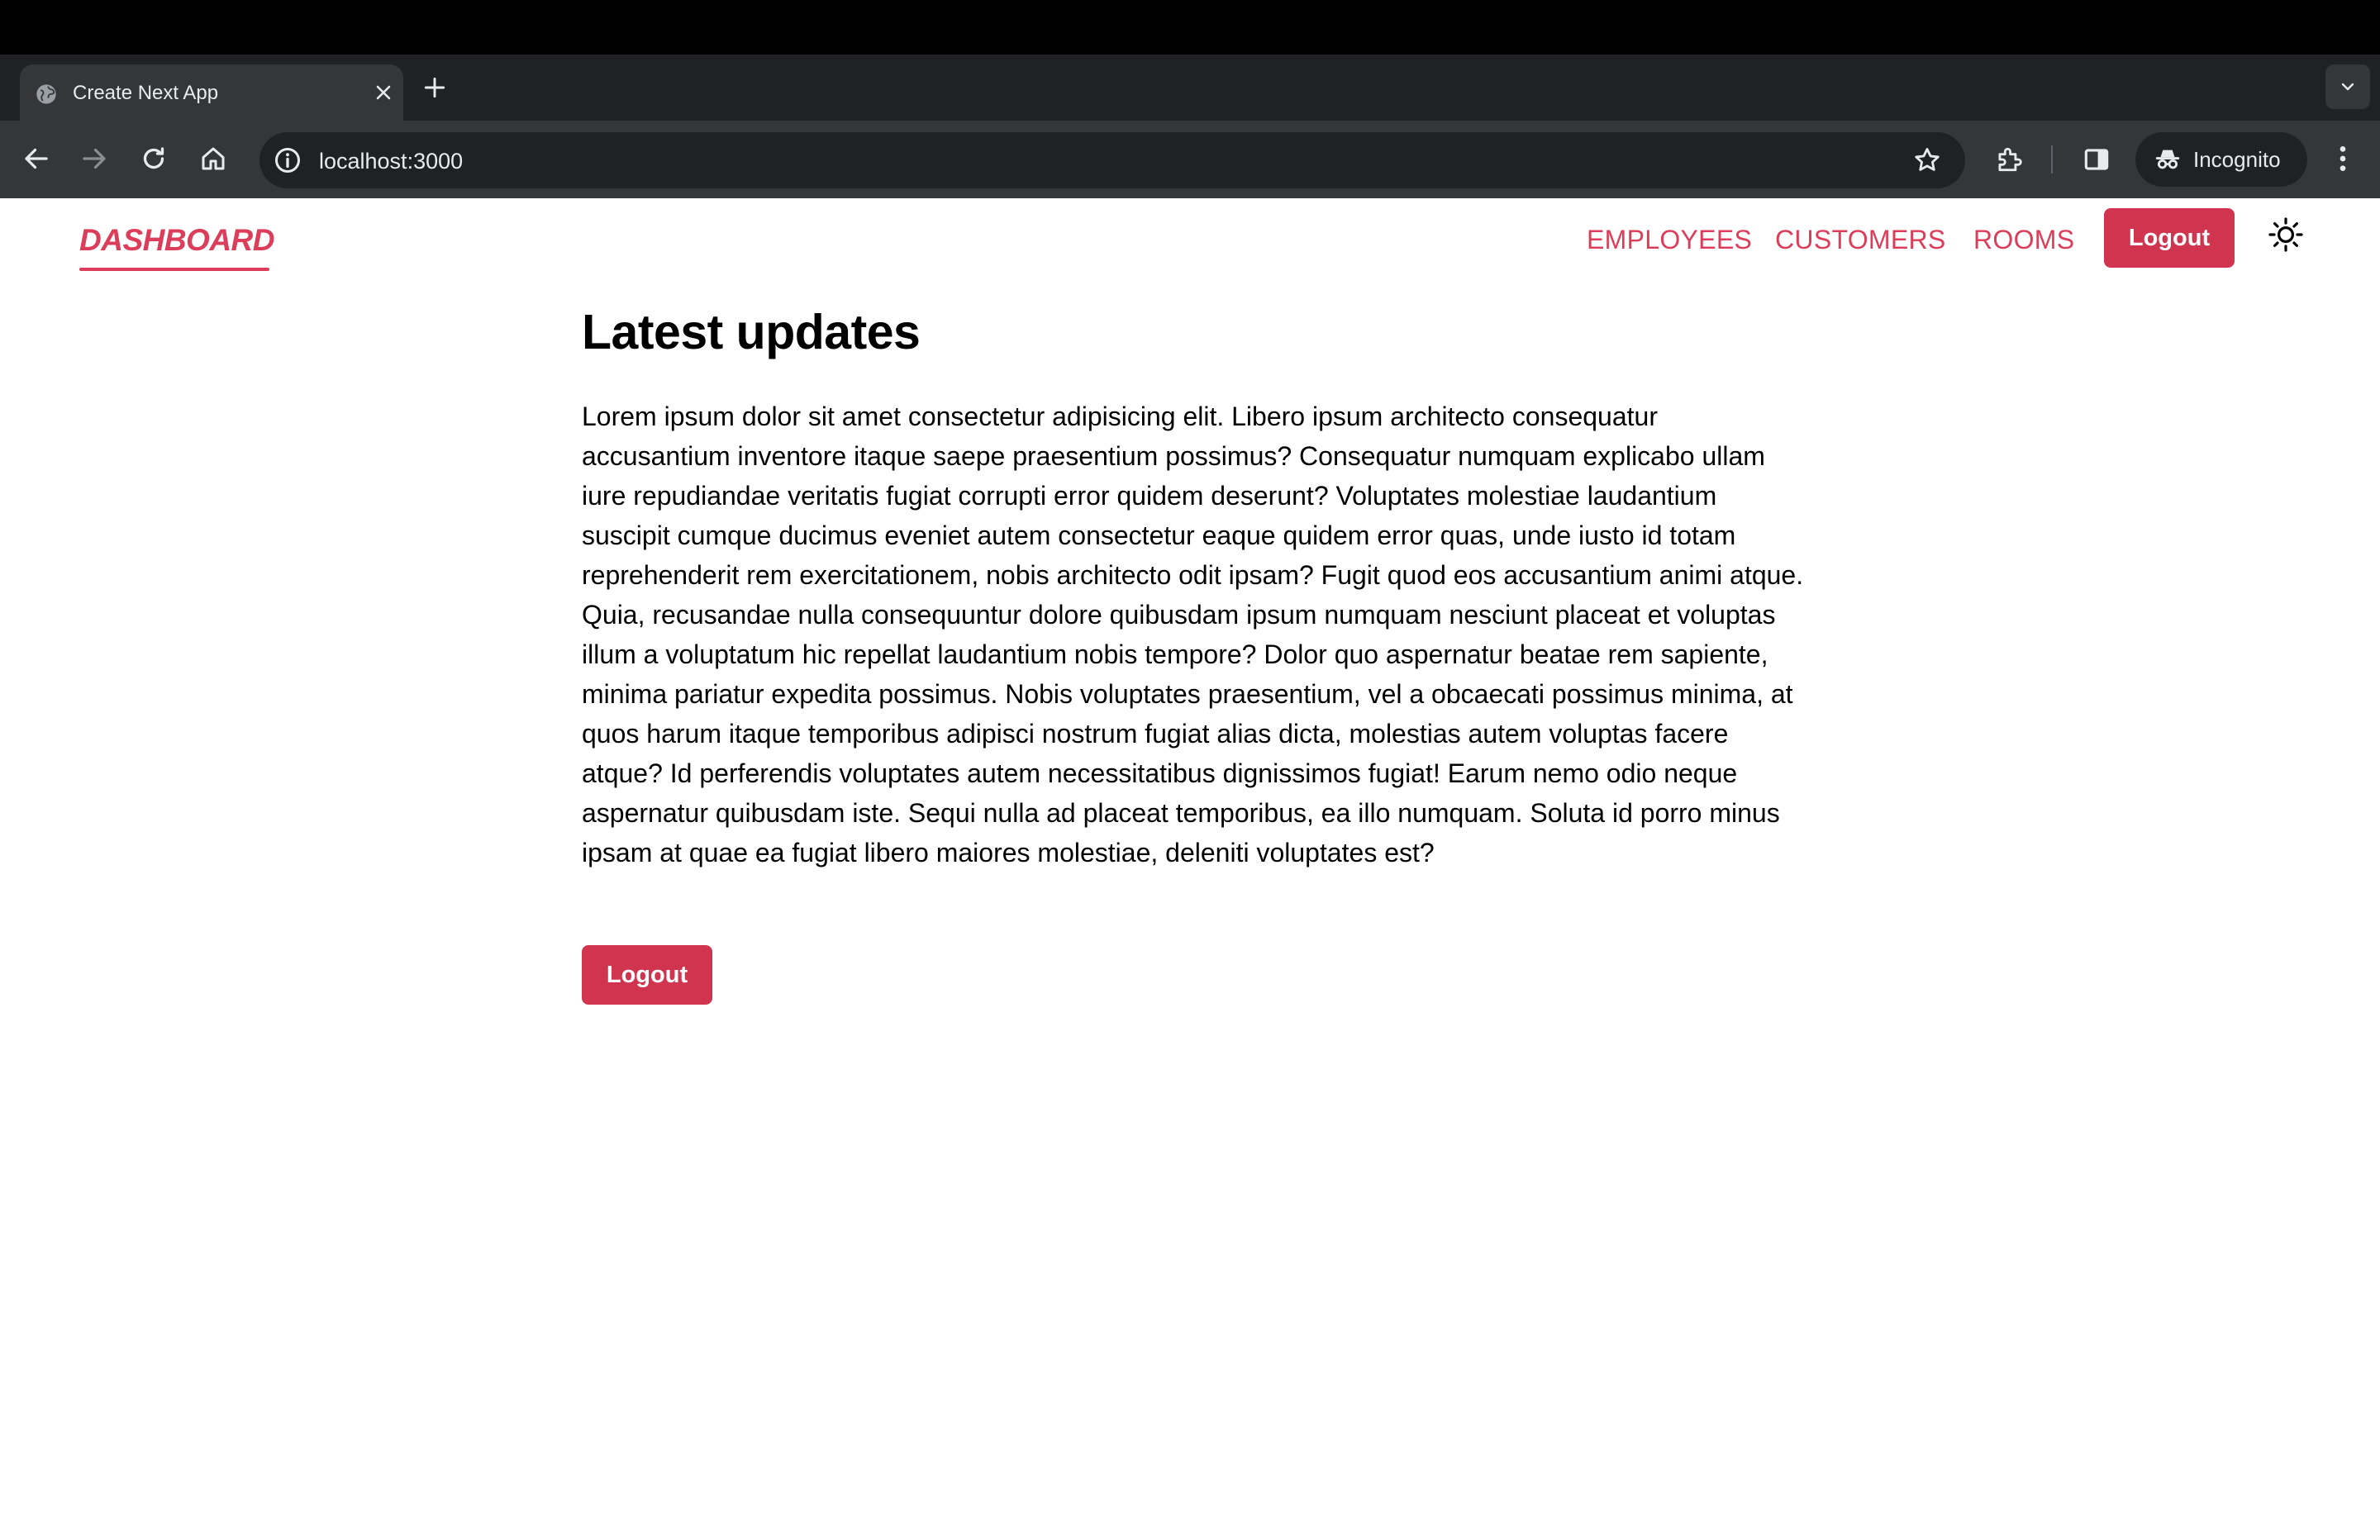 The height and width of the screenshot is (1540, 2380). I want to click on star-icon, so click(1927, 160).